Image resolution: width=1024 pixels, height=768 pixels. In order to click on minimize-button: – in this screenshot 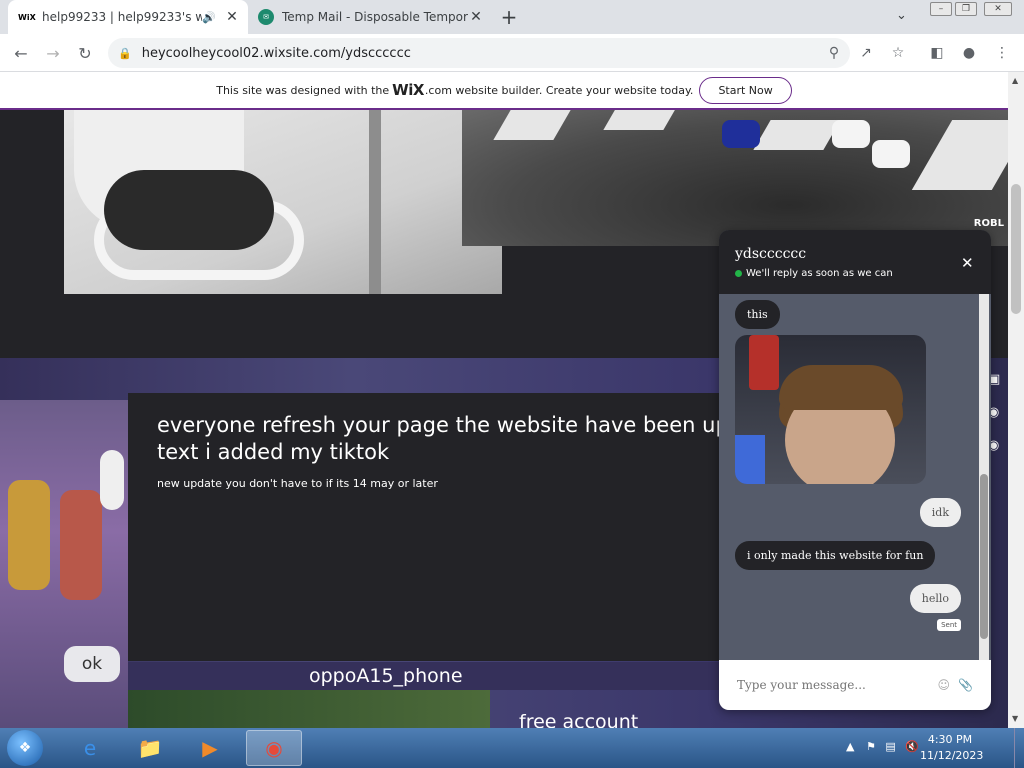, I will do `click(941, 9)`.